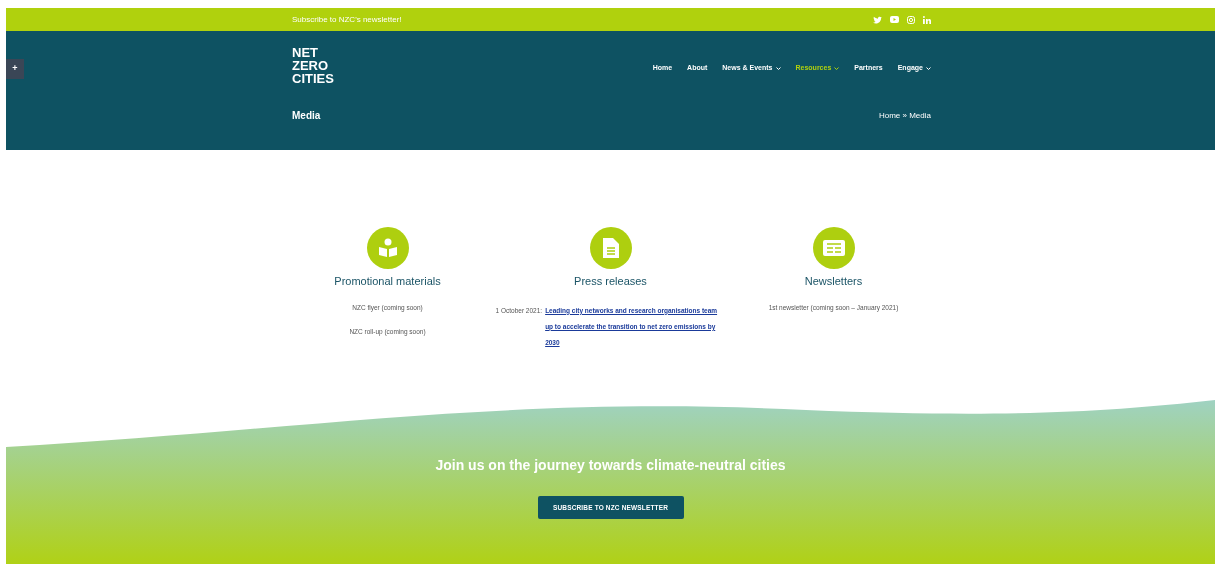 The width and height of the screenshot is (1215, 564). What do you see at coordinates (927, 19) in the screenshot?
I see `linkedin-icon` at bounding box center [927, 19].